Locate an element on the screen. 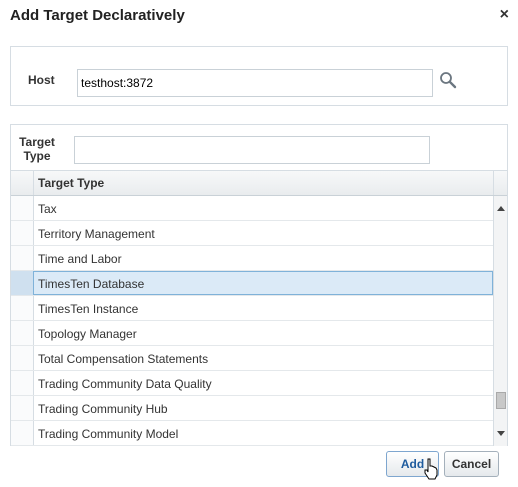 This screenshot has width=518, height=487. target-type-cell: TimesTen Instance is located at coordinates (88, 309).